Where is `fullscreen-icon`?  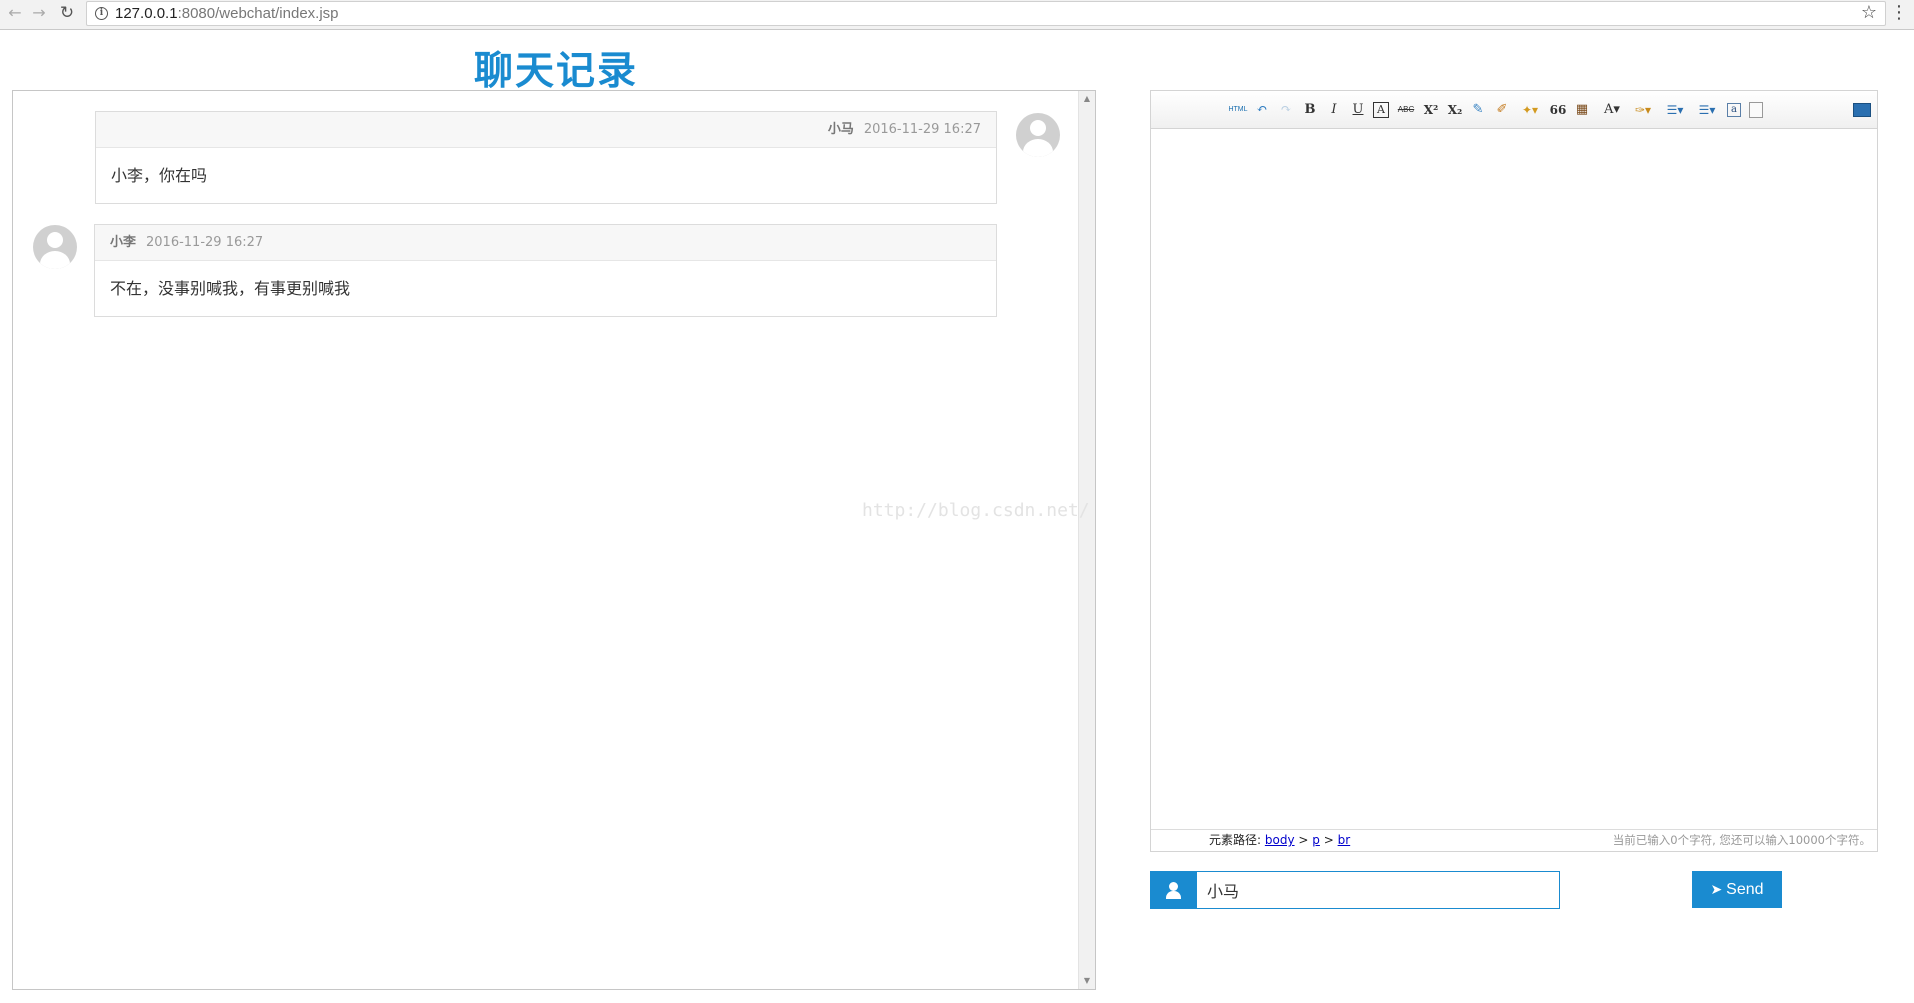 fullscreen-icon is located at coordinates (1862, 110).